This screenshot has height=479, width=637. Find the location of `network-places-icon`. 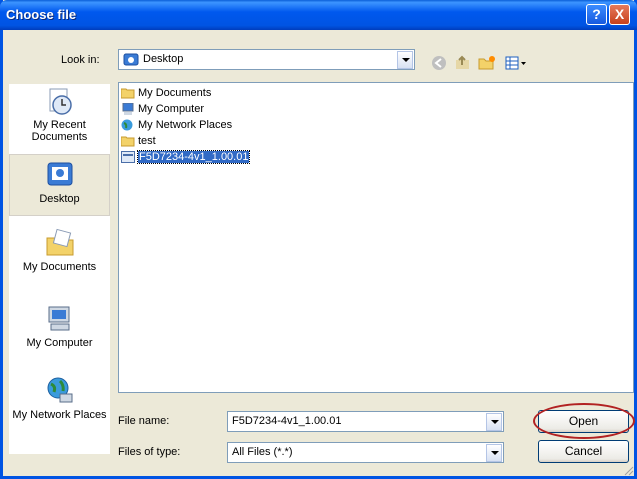

network-places-icon is located at coordinates (59, 390).